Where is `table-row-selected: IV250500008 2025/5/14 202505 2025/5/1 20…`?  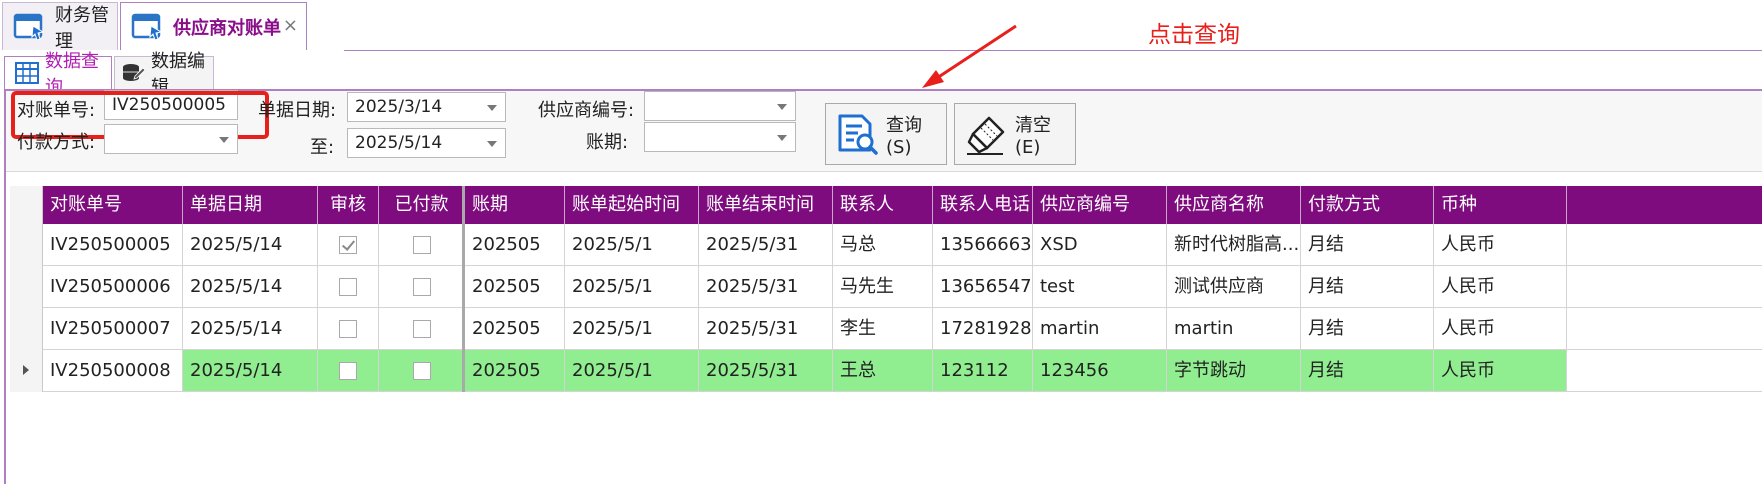
table-row-selected: IV250500008 2025/5/14 202505 2025/5/1 20… is located at coordinates (886, 371).